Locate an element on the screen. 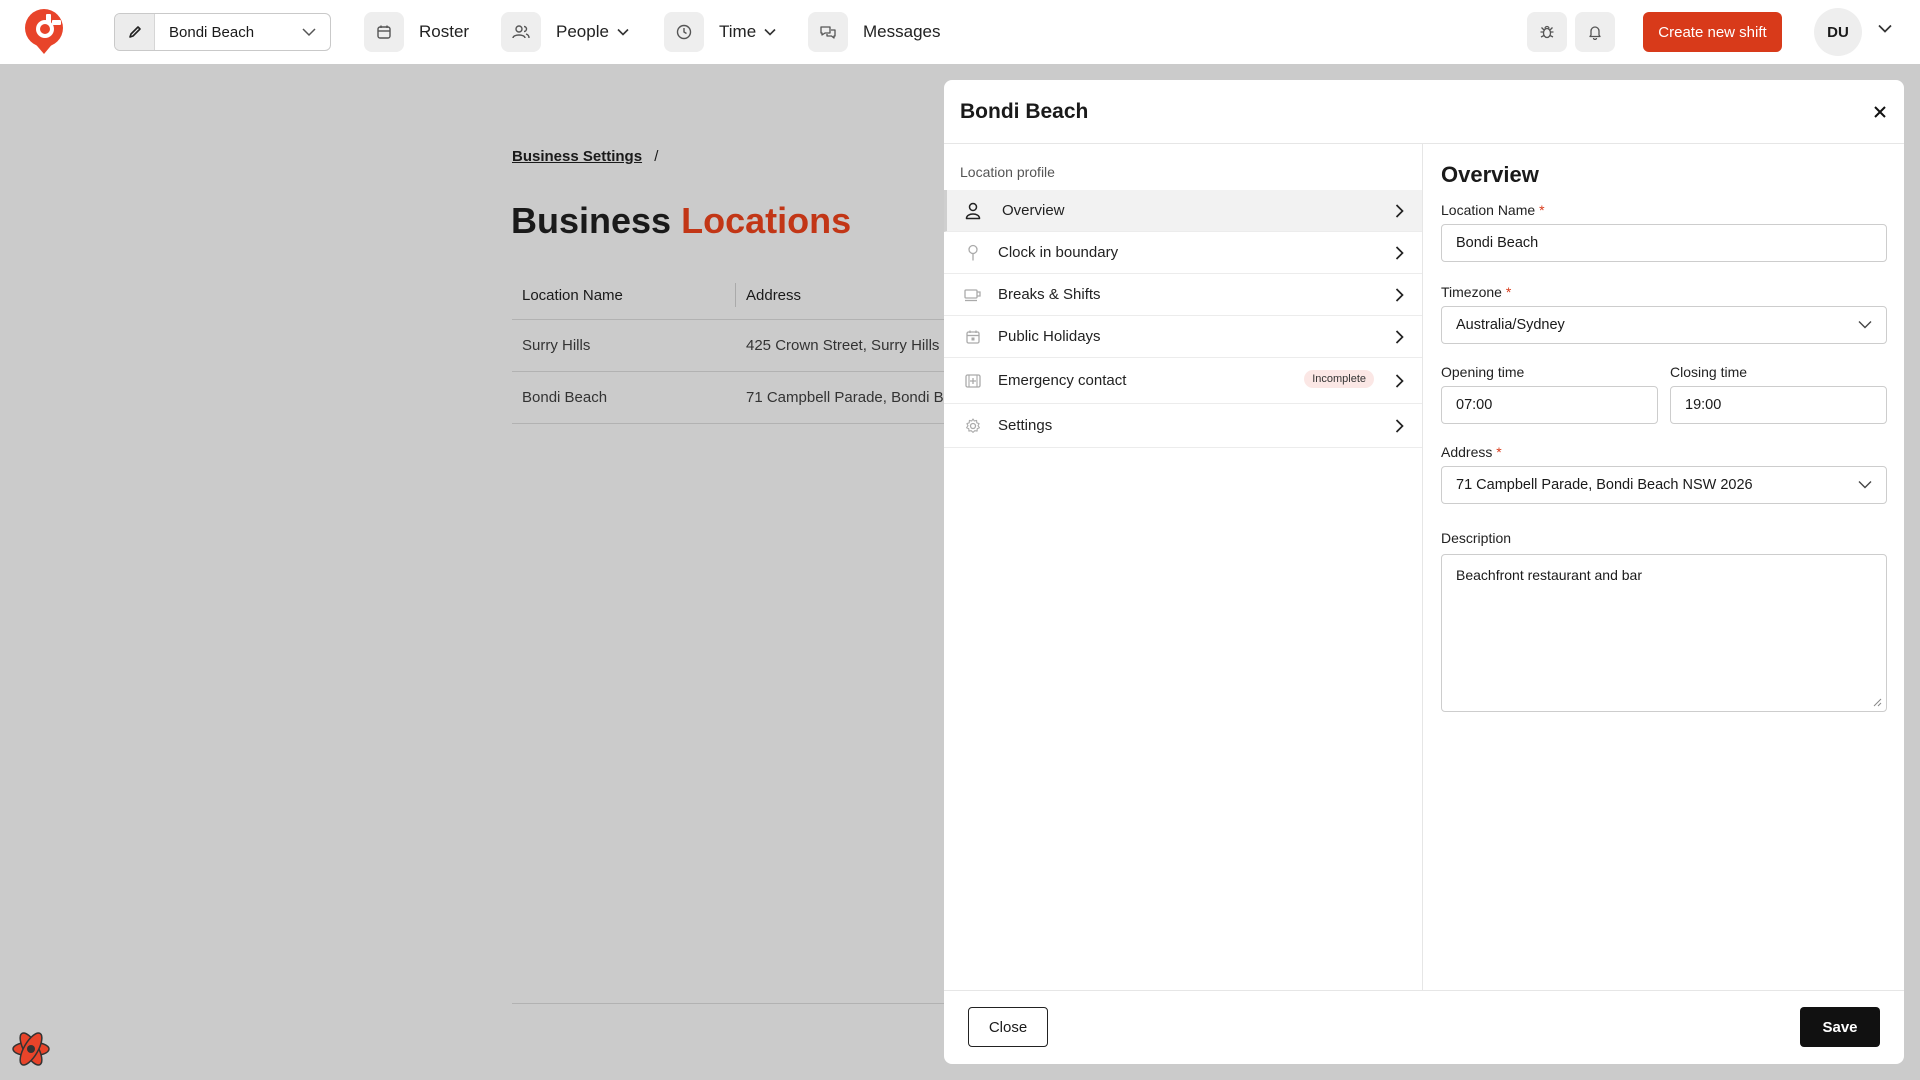  chat-icon is located at coordinates (828, 32).